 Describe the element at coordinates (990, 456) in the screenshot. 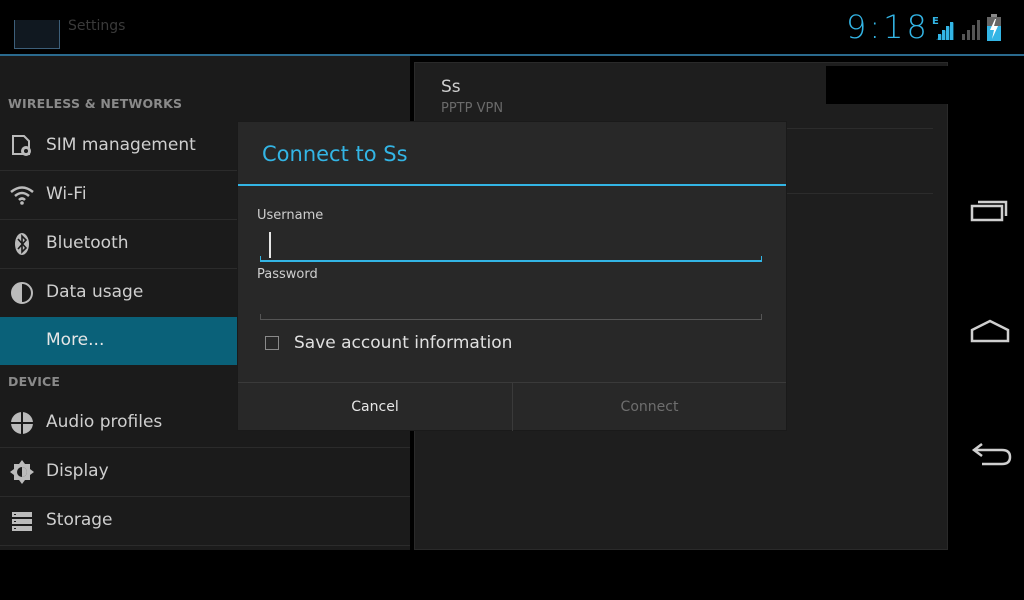

I see `back-icon` at that location.